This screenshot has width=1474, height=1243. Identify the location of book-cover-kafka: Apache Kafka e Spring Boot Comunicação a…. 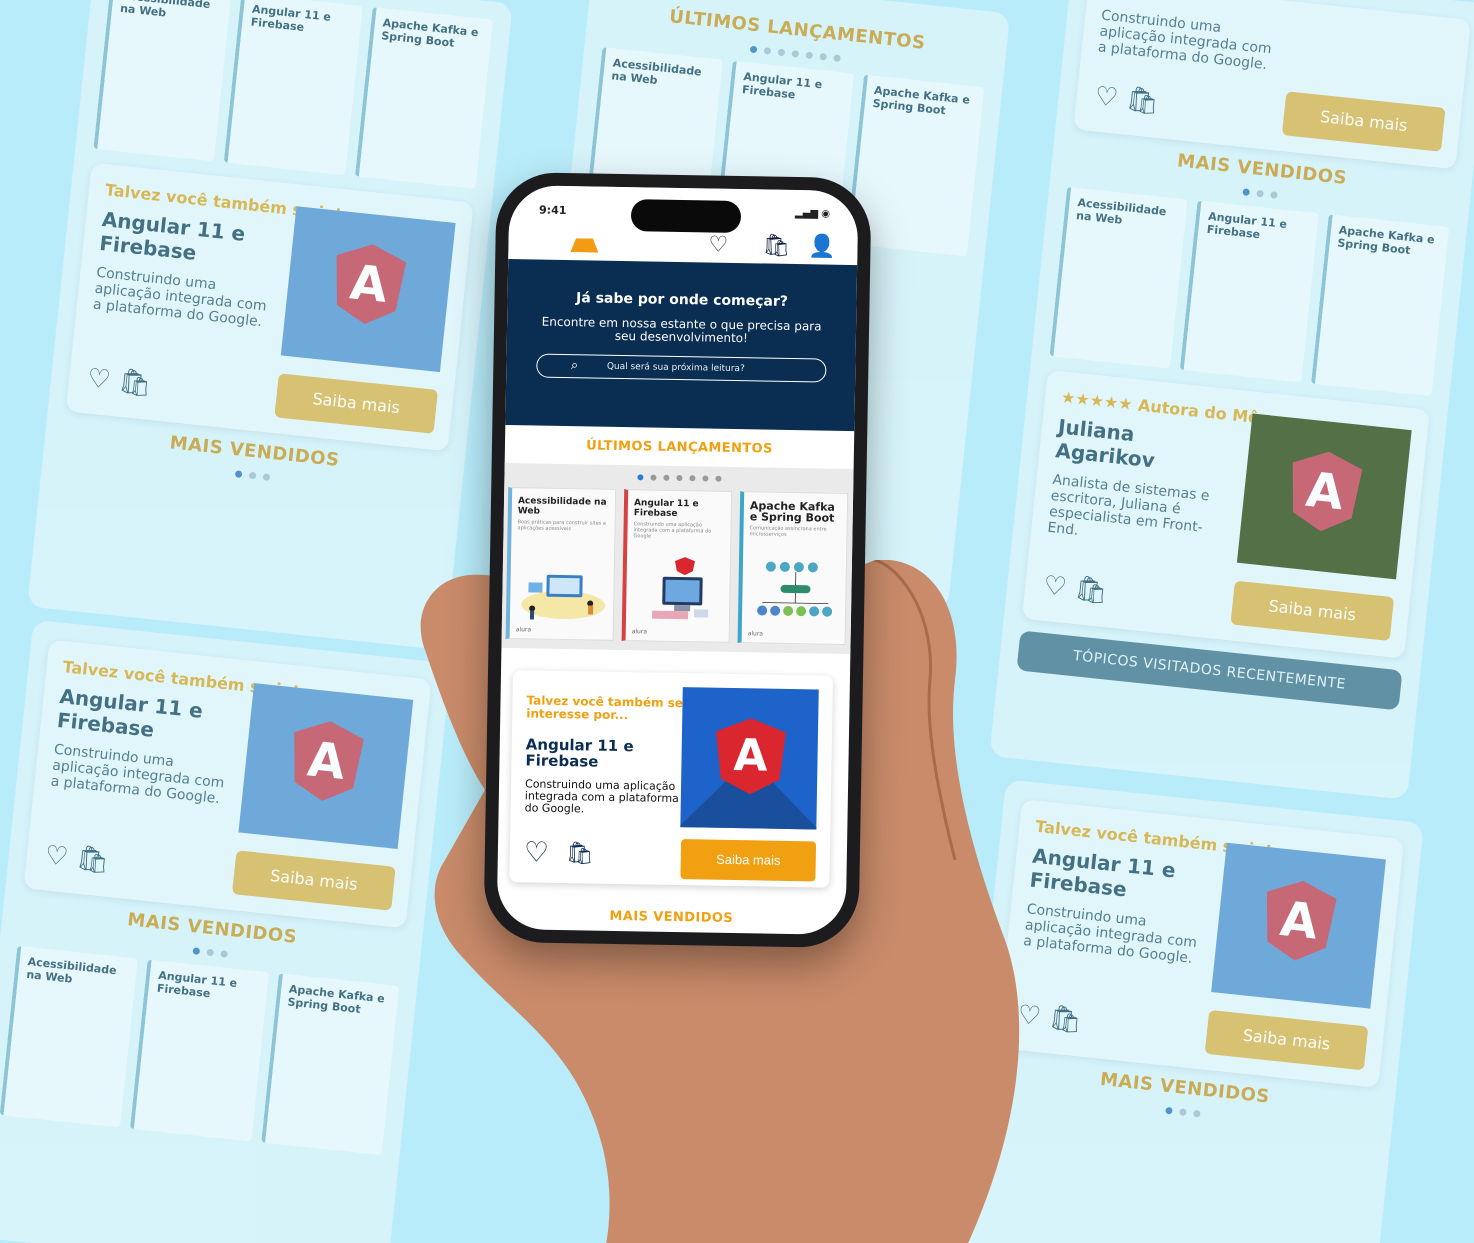
(793, 568).